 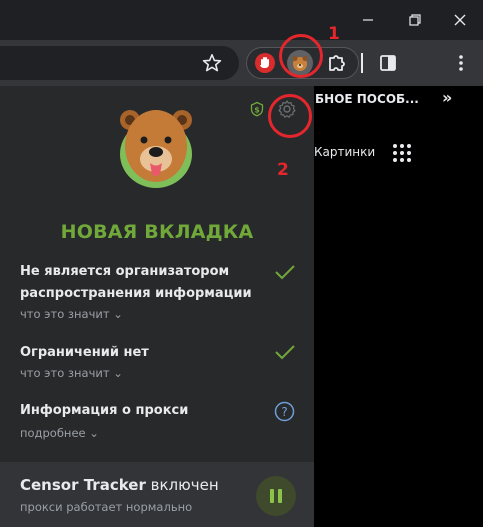 I want to click on proxy-status: прокси работает нормально, so click(x=106, y=507).